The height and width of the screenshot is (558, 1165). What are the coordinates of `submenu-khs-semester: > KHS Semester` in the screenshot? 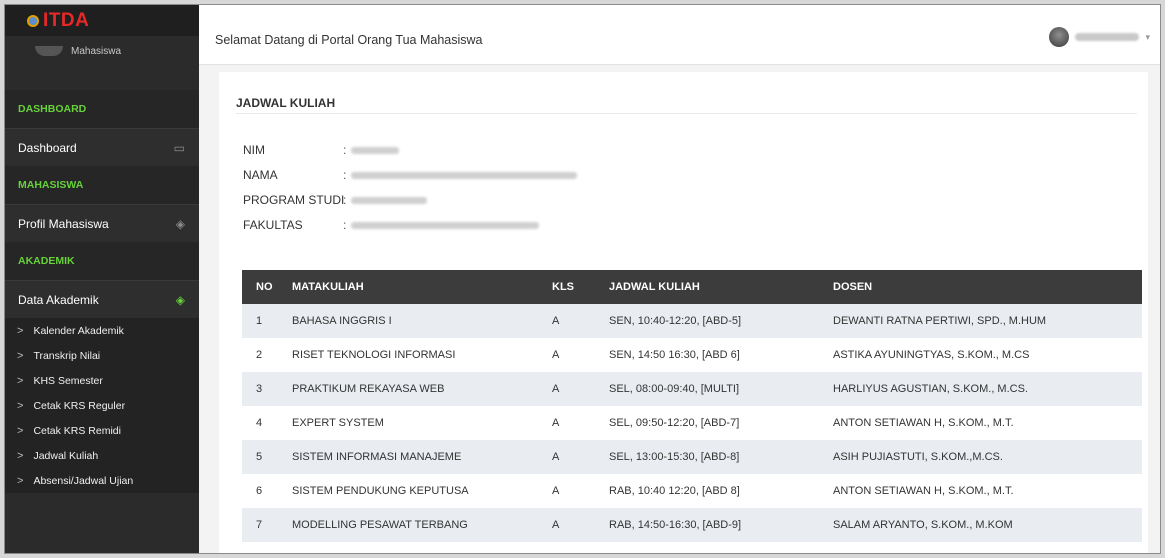 It's located at (102, 380).